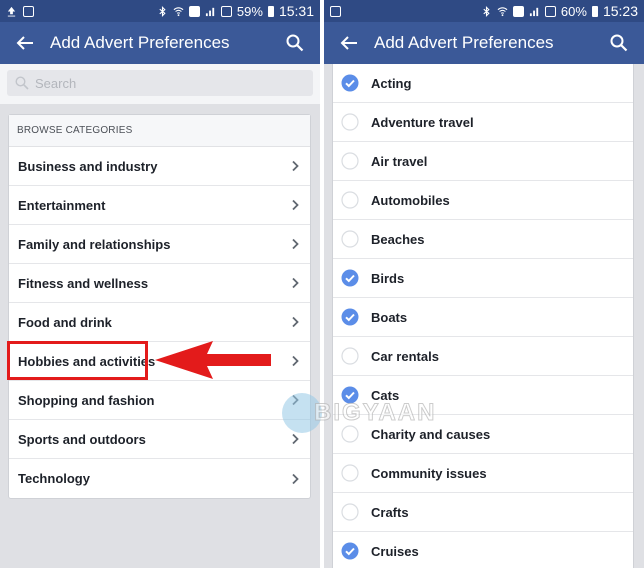 This screenshot has height=568, width=644. I want to click on interest-row: Crafts, so click(483, 512).